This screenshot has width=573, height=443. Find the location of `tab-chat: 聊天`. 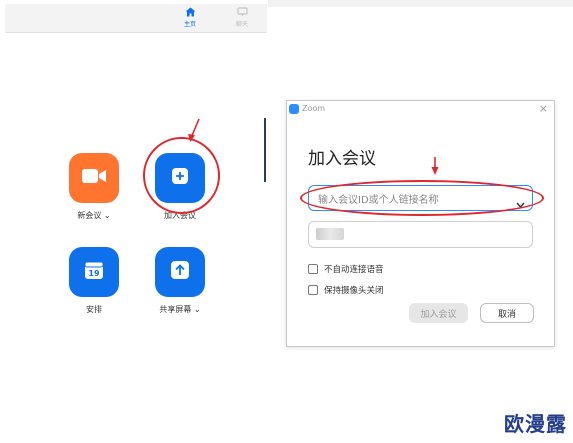

tab-chat: 聊天 is located at coordinates (242, 17).